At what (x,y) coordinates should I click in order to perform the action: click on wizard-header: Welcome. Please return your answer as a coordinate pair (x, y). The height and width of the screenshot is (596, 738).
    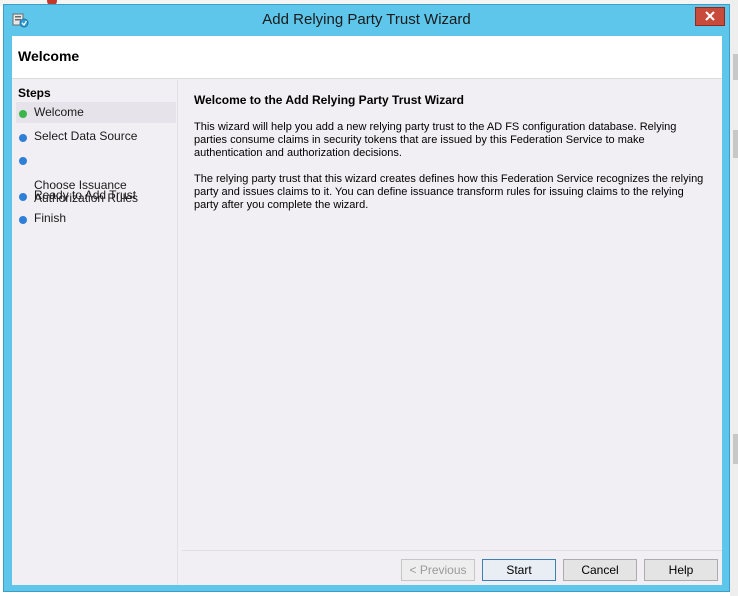
    Looking at the image, I should click on (367, 57).